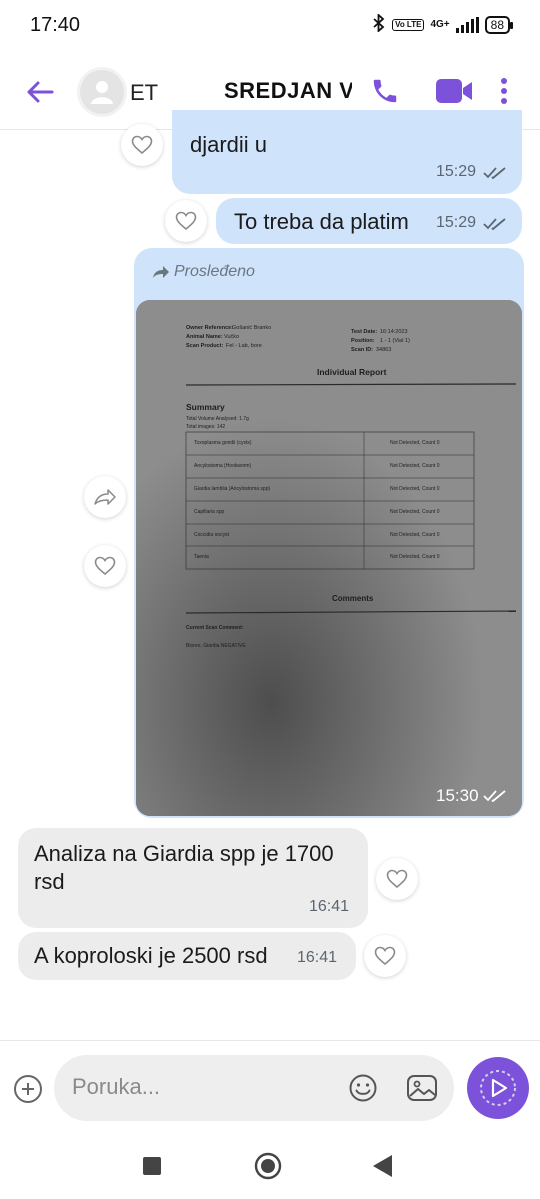  I want to click on triangle-back-icon, so click(383, 1168).